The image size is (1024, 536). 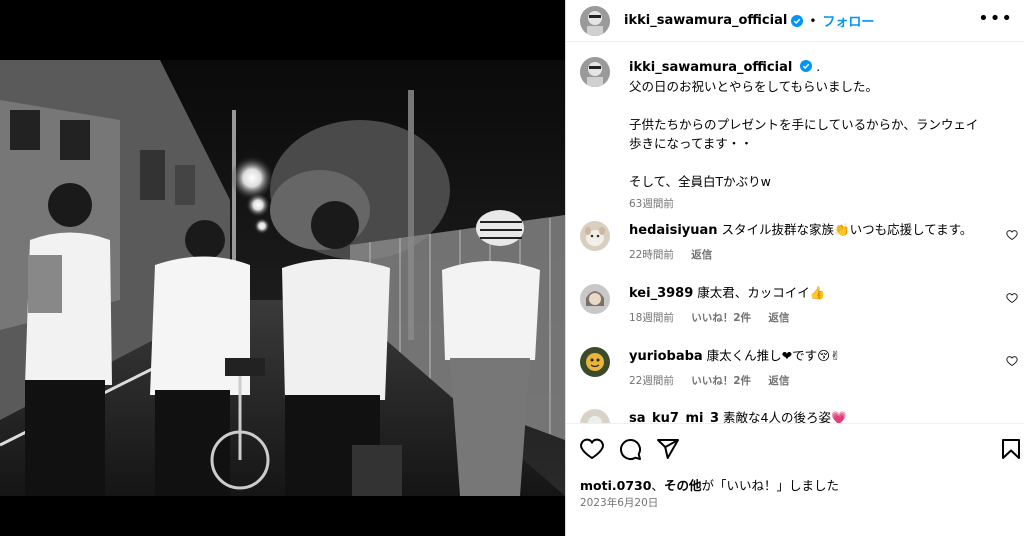 I want to click on comment-timestamp: 22時間前, so click(x=651, y=255).